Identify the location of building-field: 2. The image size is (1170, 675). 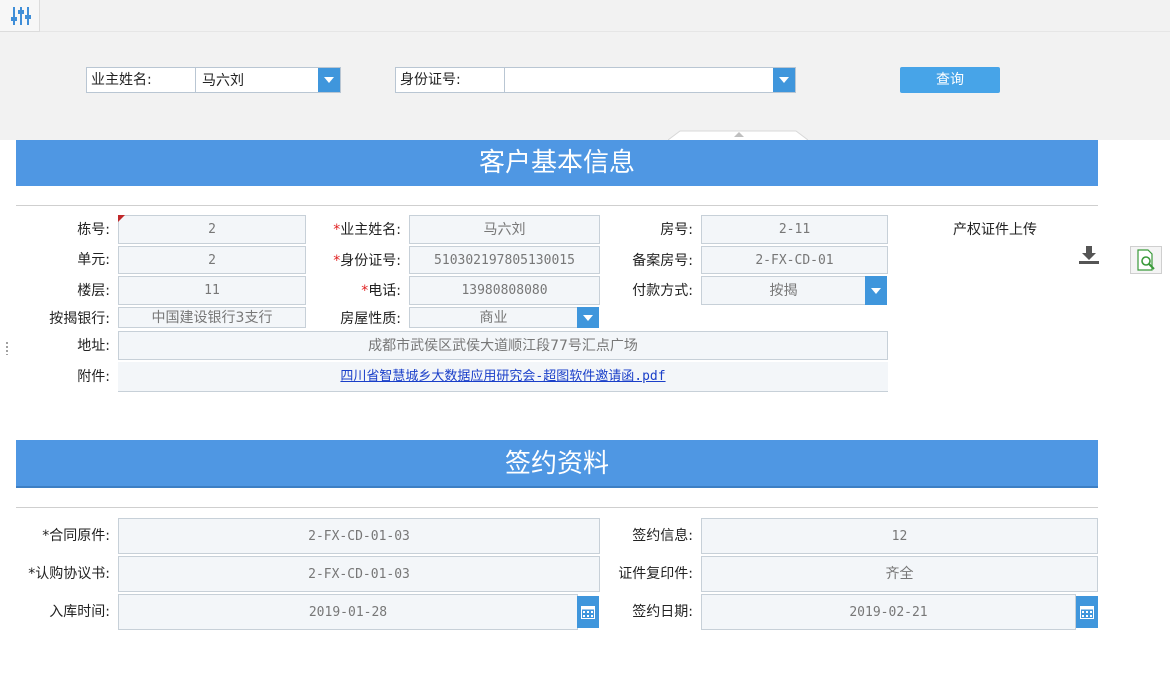
(212, 229).